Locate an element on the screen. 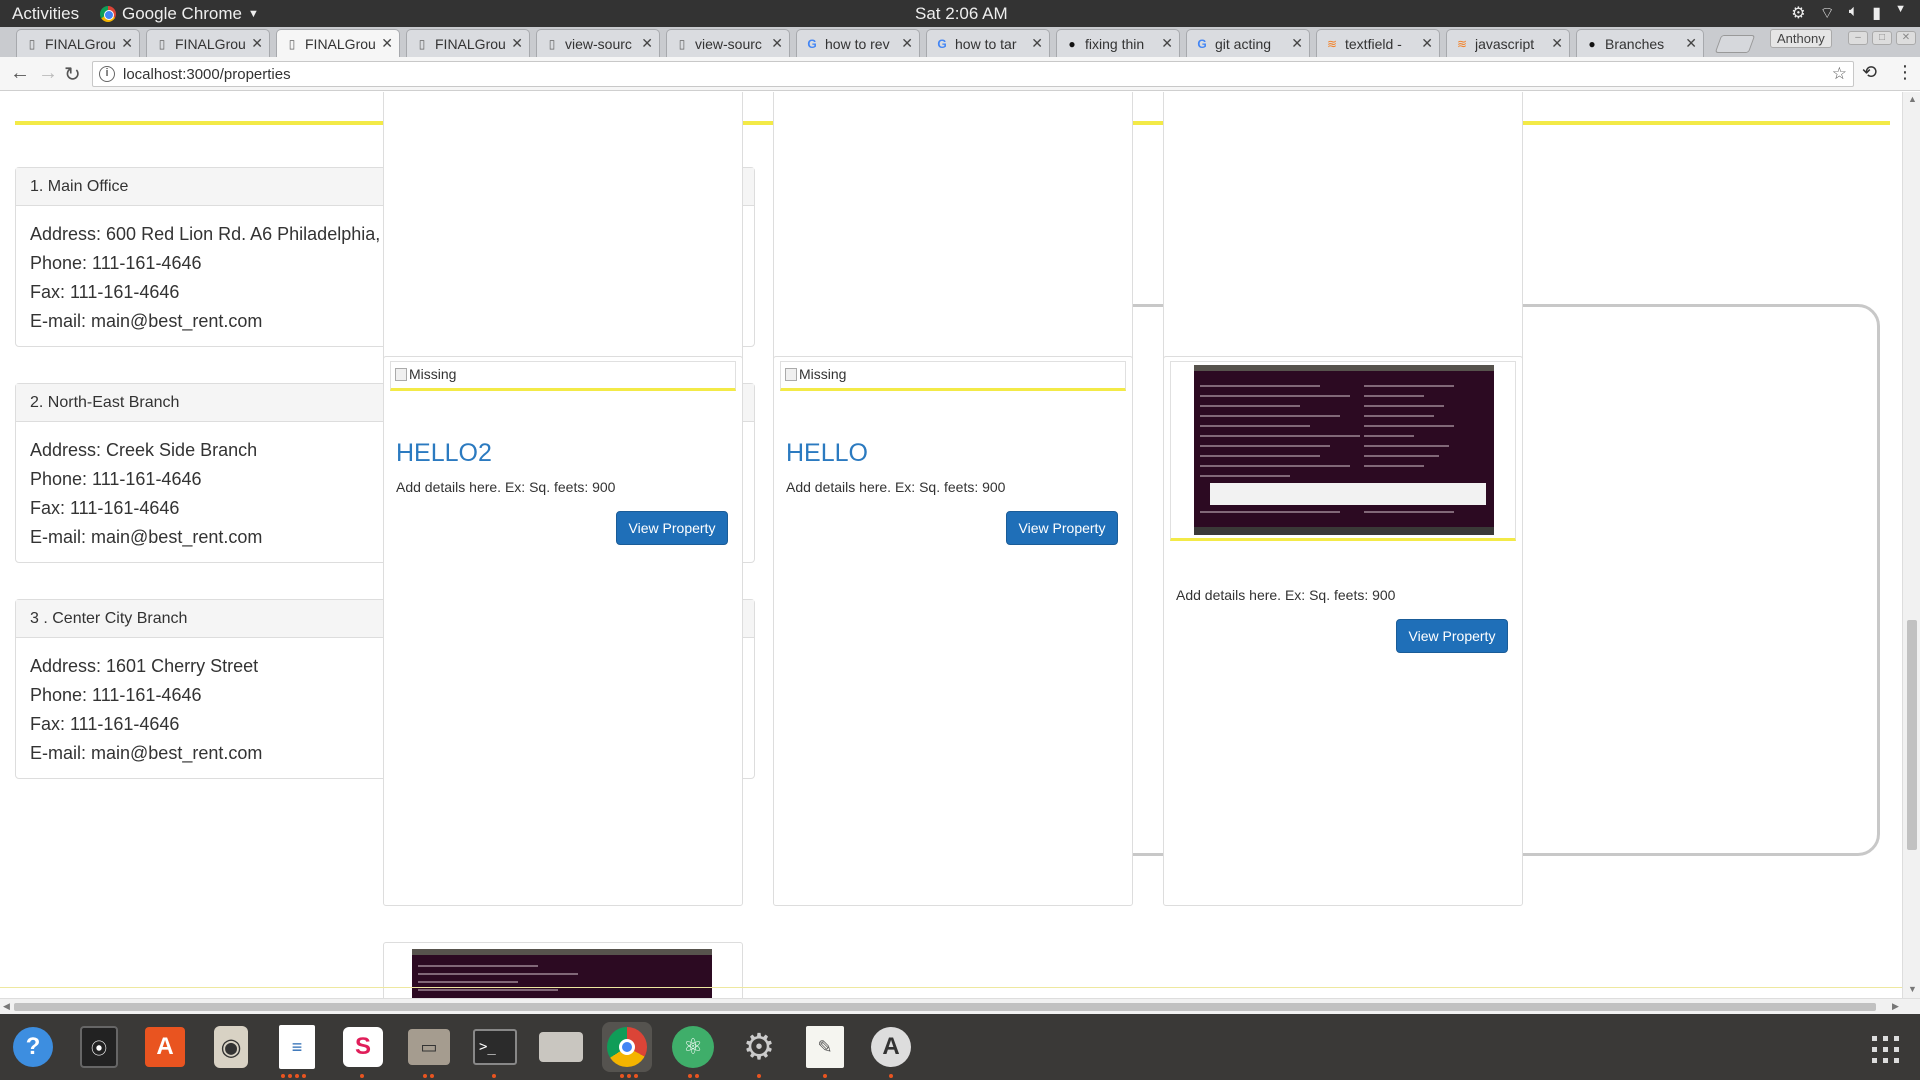 Image resolution: width=1920 pixels, height=1080 pixels. help-icon: ? is located at coordinates (33, 1047).